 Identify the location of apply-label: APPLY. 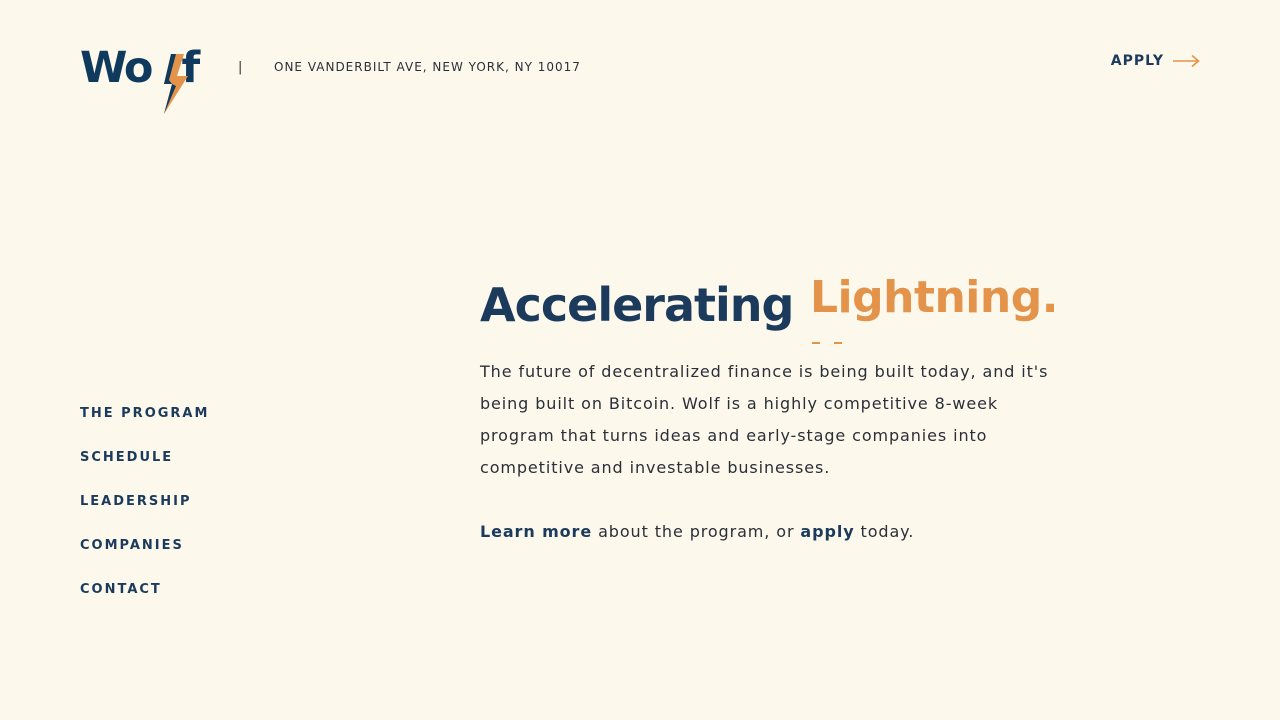
(1137, 61).